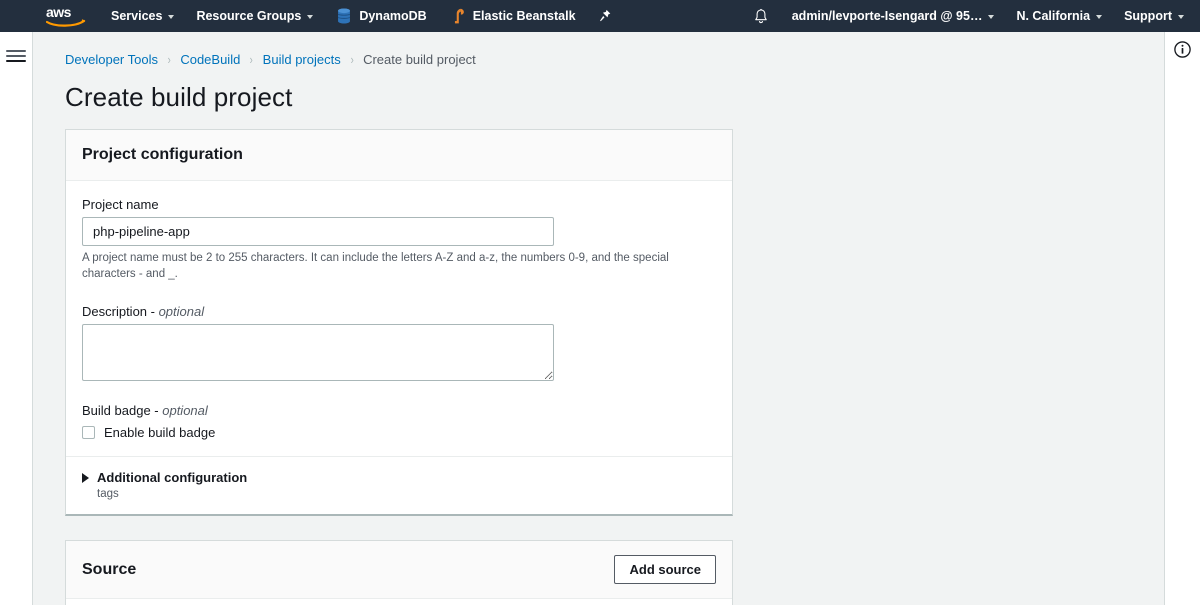  Describe the element at coordinates (179, 97) in the screenshot. I see `page-title: Create build project` at that location.